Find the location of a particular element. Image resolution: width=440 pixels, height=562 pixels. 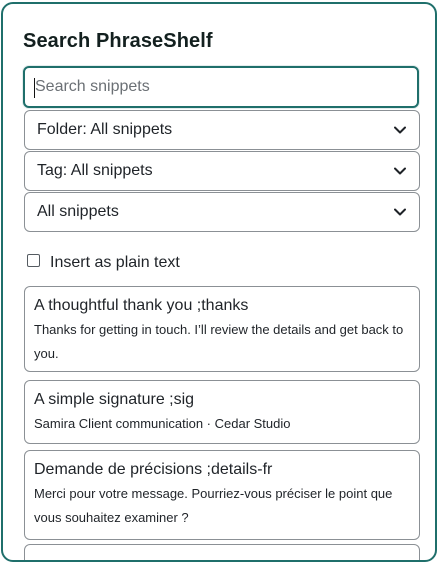

snippet-title: A thoughtful thank you ;thanks is located at coordinates (141, 305).